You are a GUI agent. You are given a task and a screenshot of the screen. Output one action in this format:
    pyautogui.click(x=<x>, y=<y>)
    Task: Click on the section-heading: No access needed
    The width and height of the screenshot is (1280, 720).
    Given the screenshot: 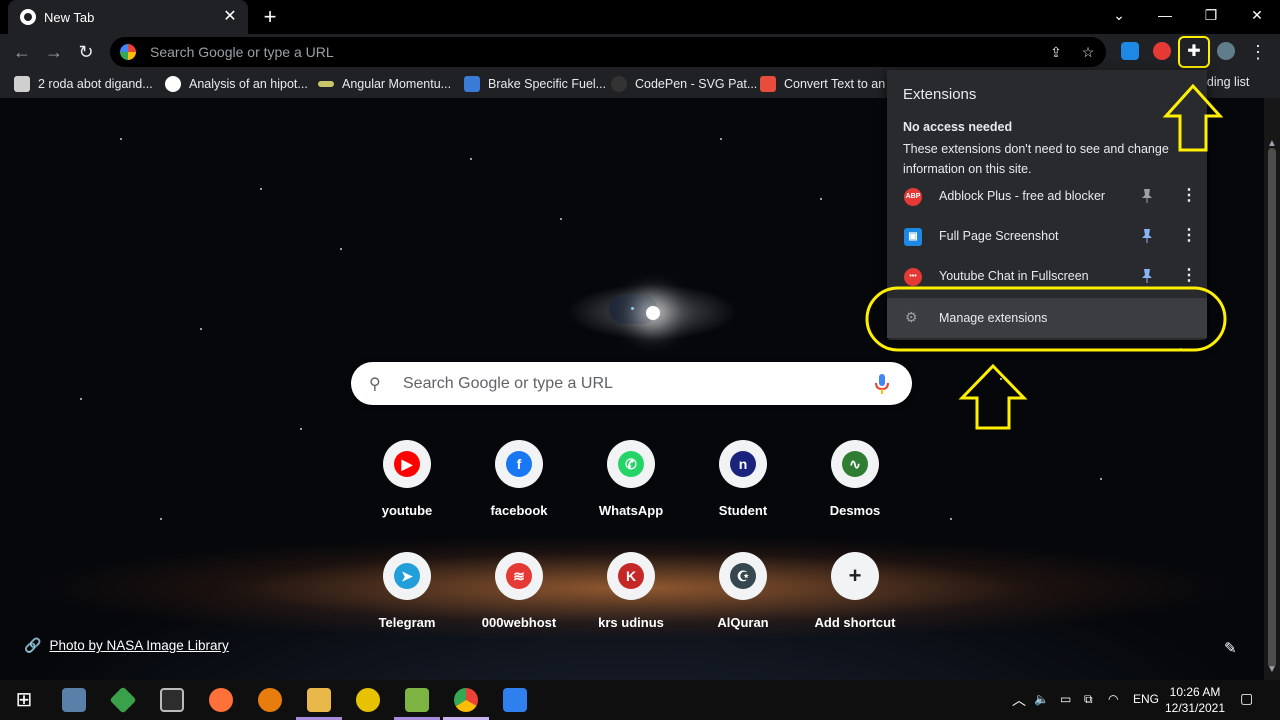 What is the action you would take?
    pyautogui.click(x=958, y=127)
    